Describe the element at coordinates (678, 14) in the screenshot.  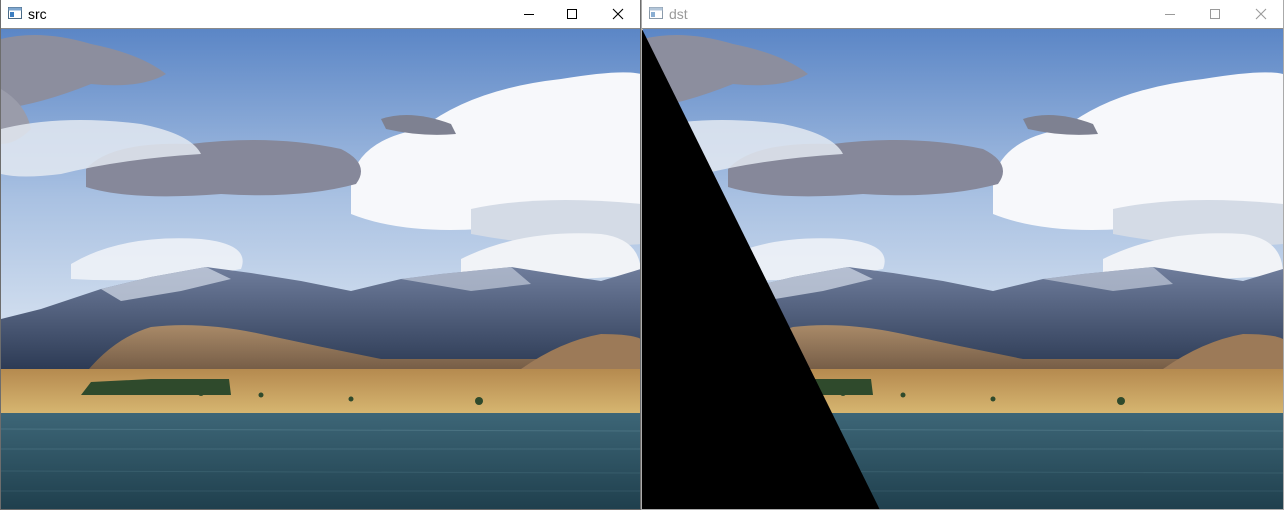
I see `window-title: dst` at that location.